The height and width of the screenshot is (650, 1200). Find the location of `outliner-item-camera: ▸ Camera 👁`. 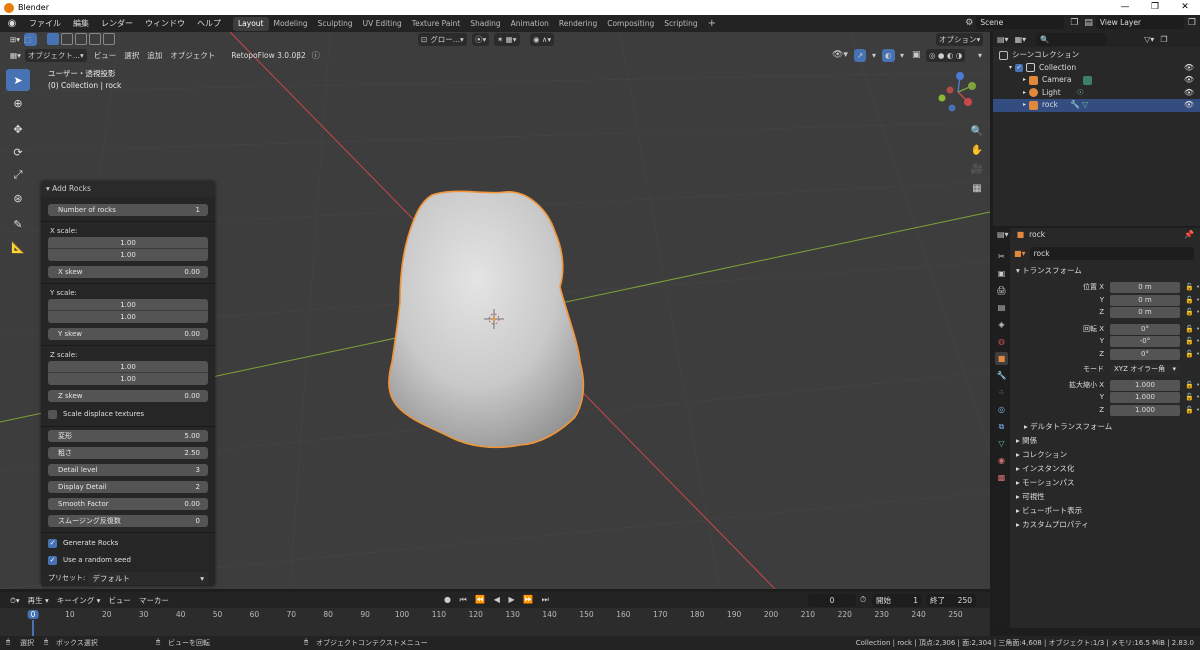

outliner-item-camera: ▸ Camera 👁 is located at coordinates (1096, 80).